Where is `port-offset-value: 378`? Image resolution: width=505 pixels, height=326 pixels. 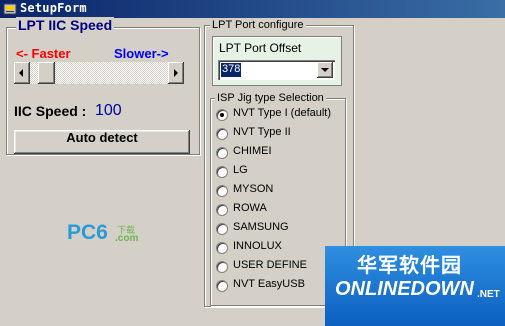 port-offset-value: 378 is located at coordinates (231, 70).